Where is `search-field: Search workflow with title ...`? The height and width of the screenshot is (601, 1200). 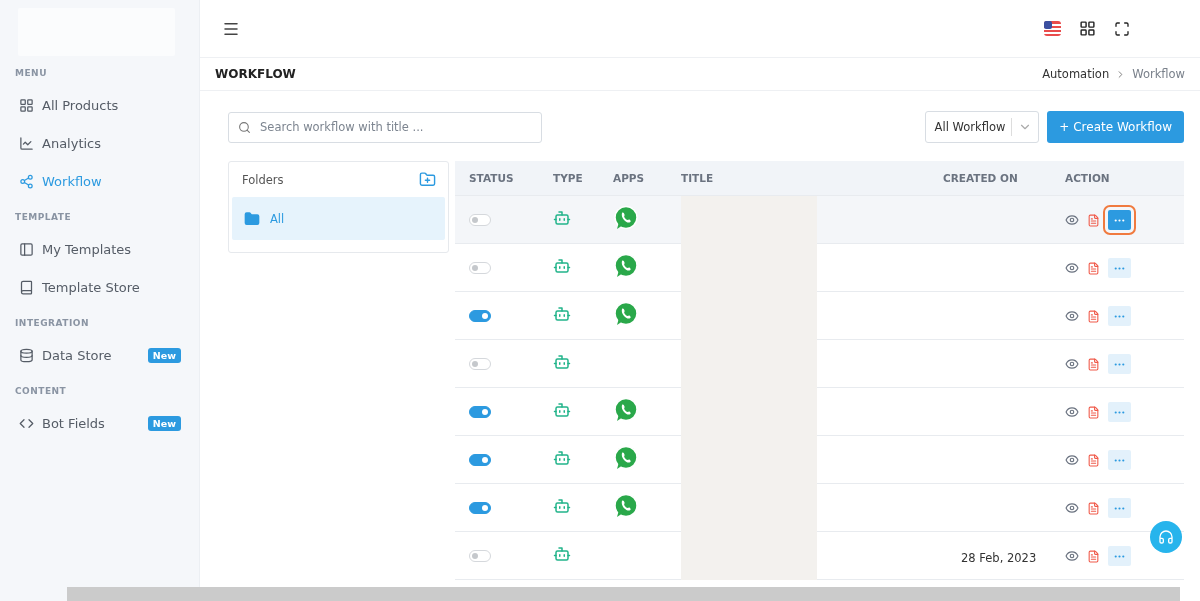 search-field: Search workflow with title ... is located at coordinates (385, 127).